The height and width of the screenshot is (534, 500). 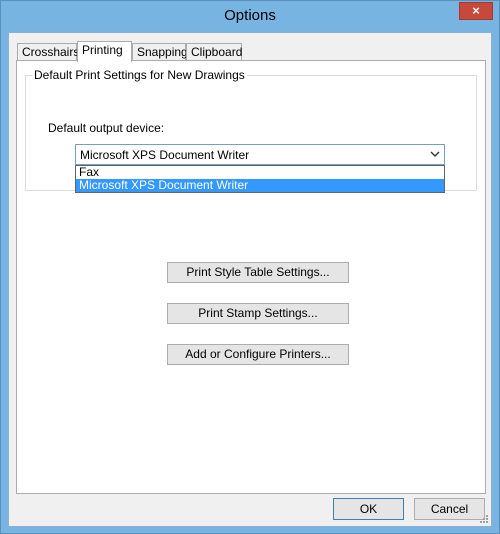 I want to click on device-dropdown-list: Fax Microsoft XPS Document Writer, so click(x=260, y=179).